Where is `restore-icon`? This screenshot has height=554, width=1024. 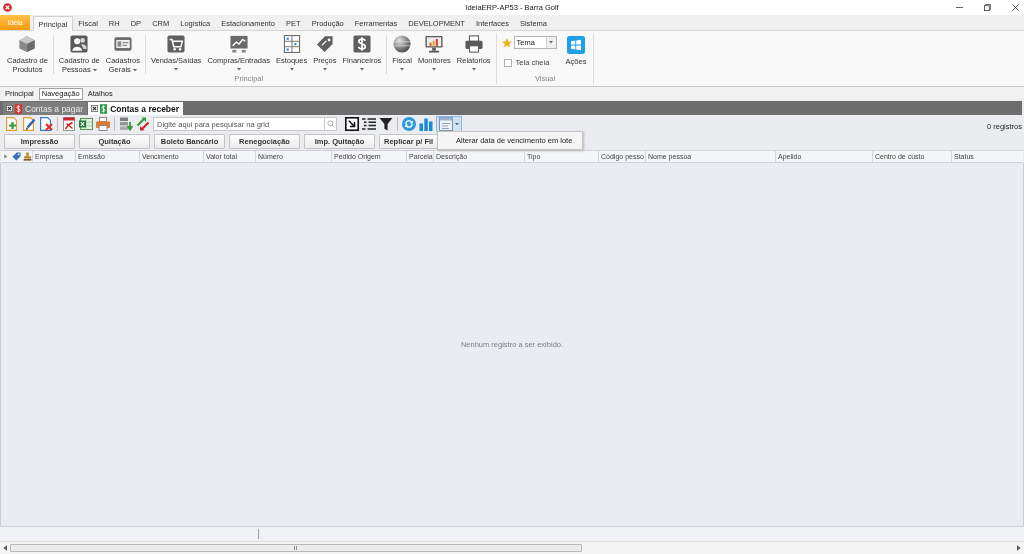 restore-icon is located at coordinates (987, 7).